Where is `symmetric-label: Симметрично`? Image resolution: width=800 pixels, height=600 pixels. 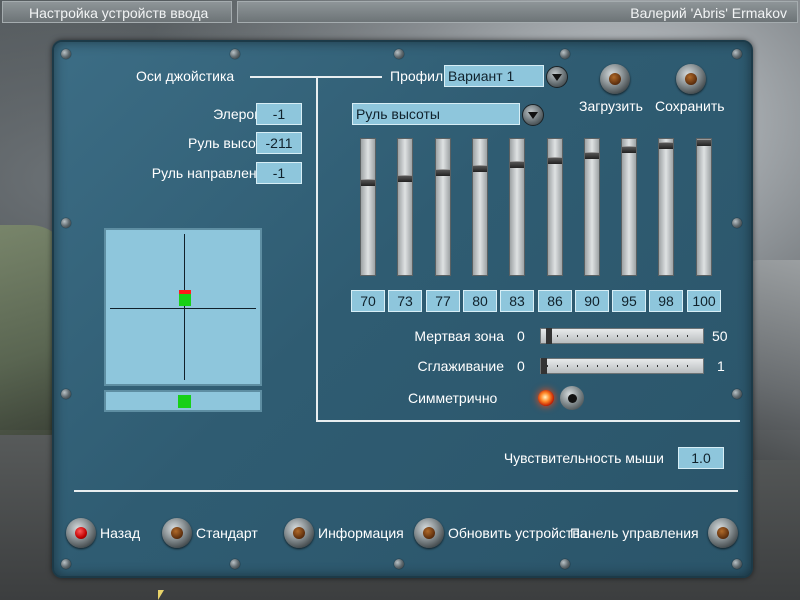
symmetric-label: Симметрично is located at coordinates (453, 398).